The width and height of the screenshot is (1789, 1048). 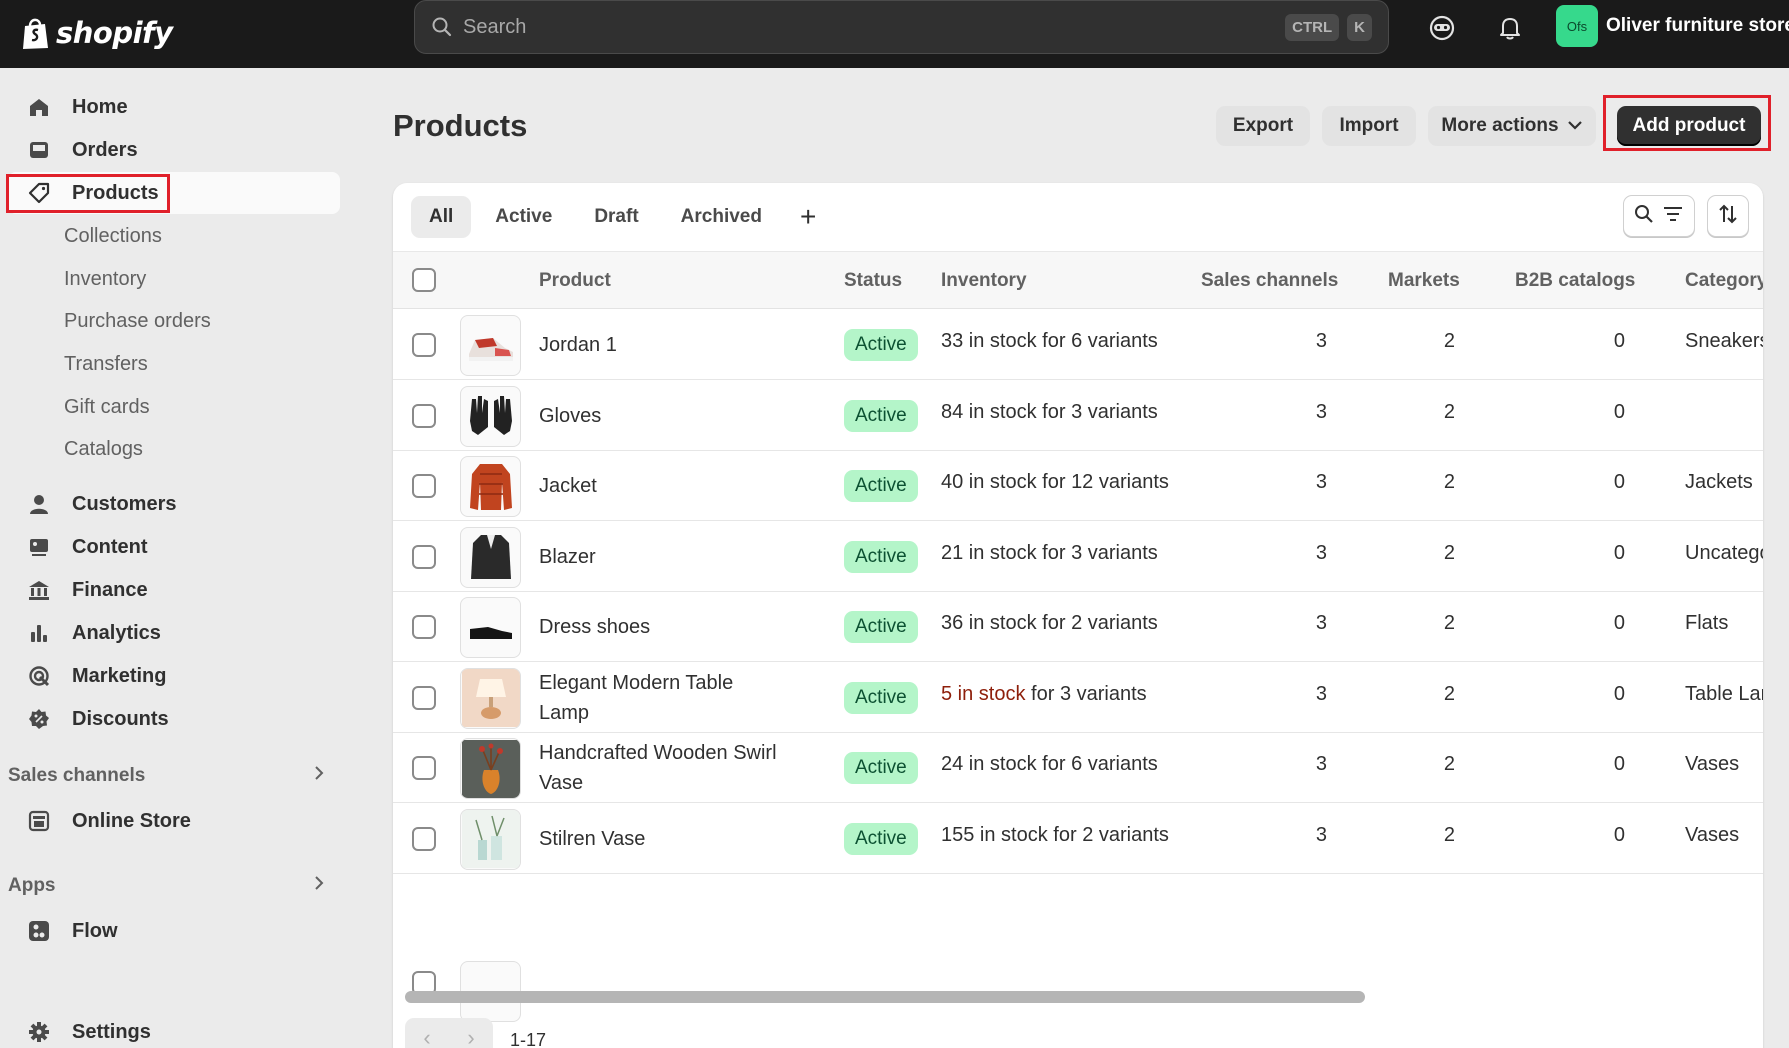 I want to click on column-product: Product, so click(x=575, y=281).